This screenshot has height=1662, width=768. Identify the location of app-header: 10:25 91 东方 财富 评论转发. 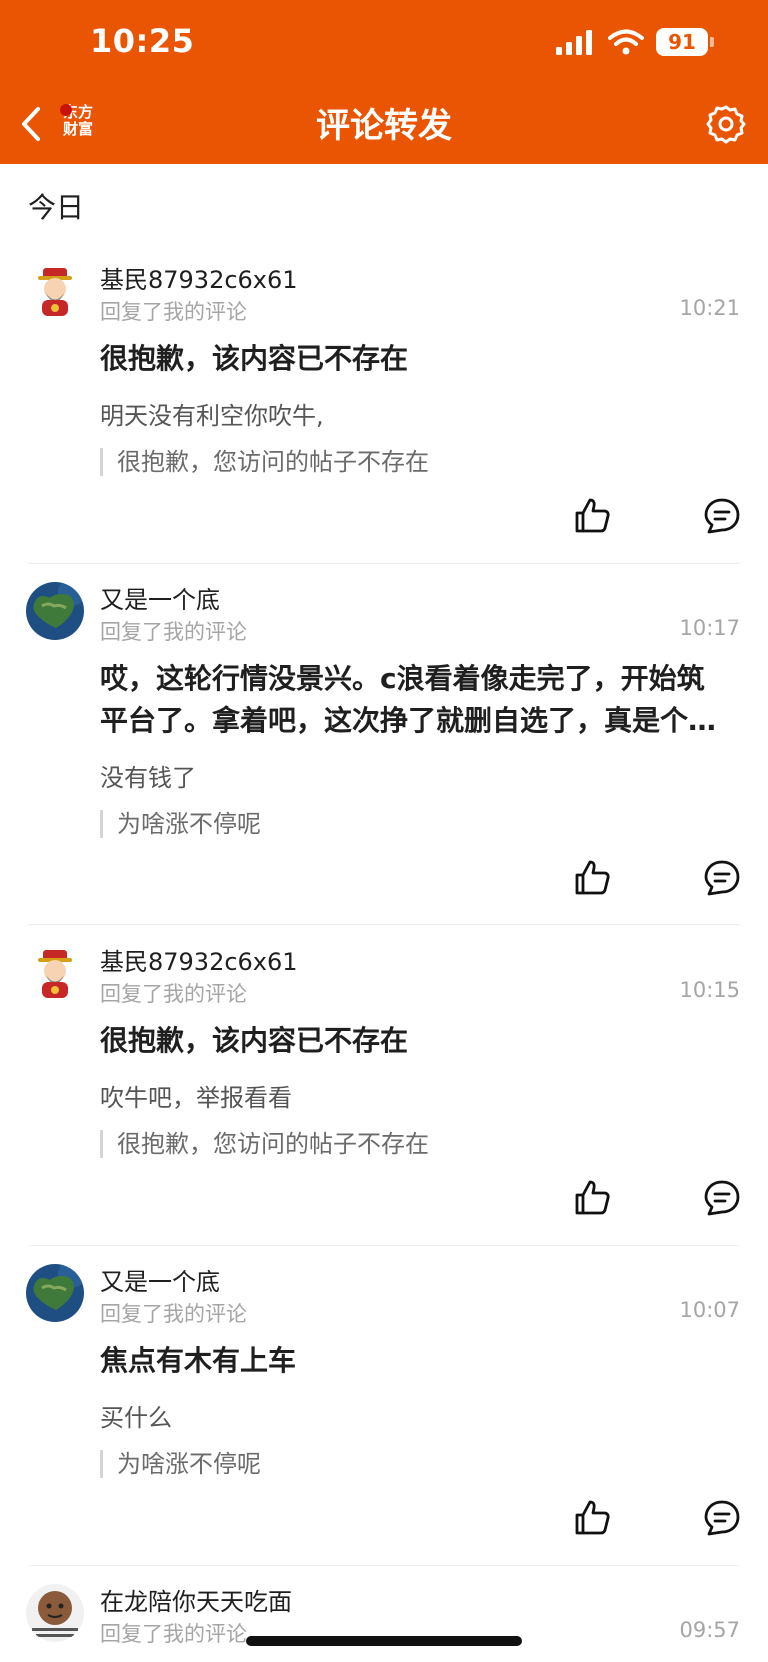
(384, 82).